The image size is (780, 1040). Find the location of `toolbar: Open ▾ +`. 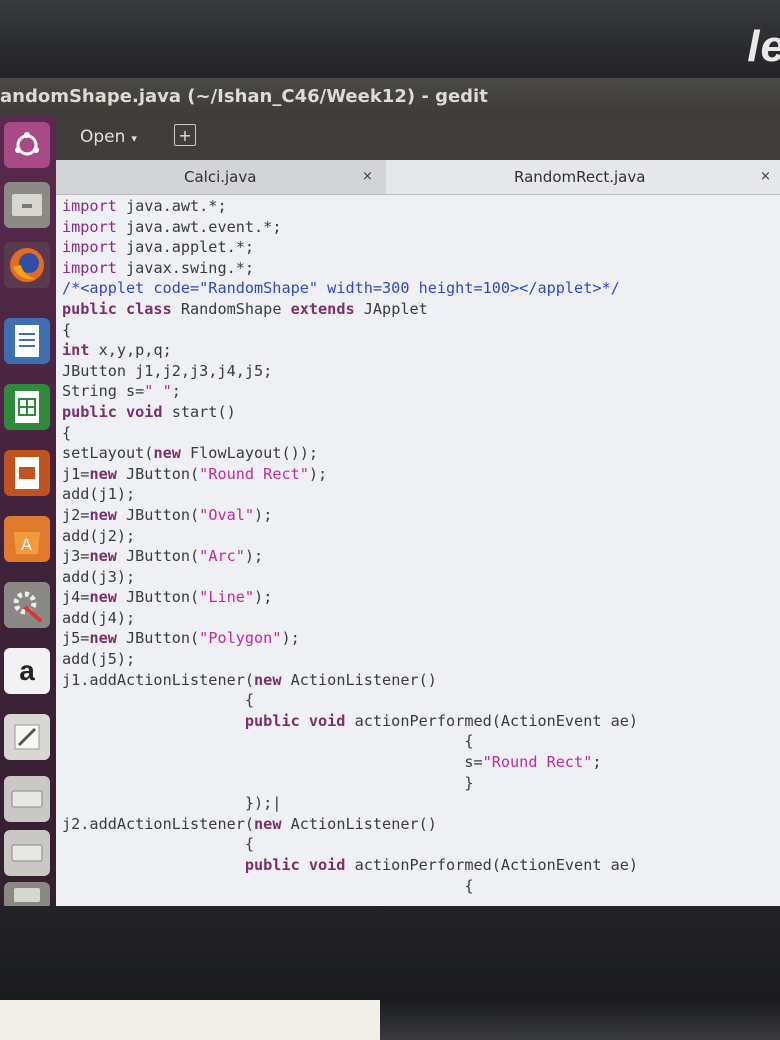

toolbar: Open ▾ + is located at coordinates (418, 138).